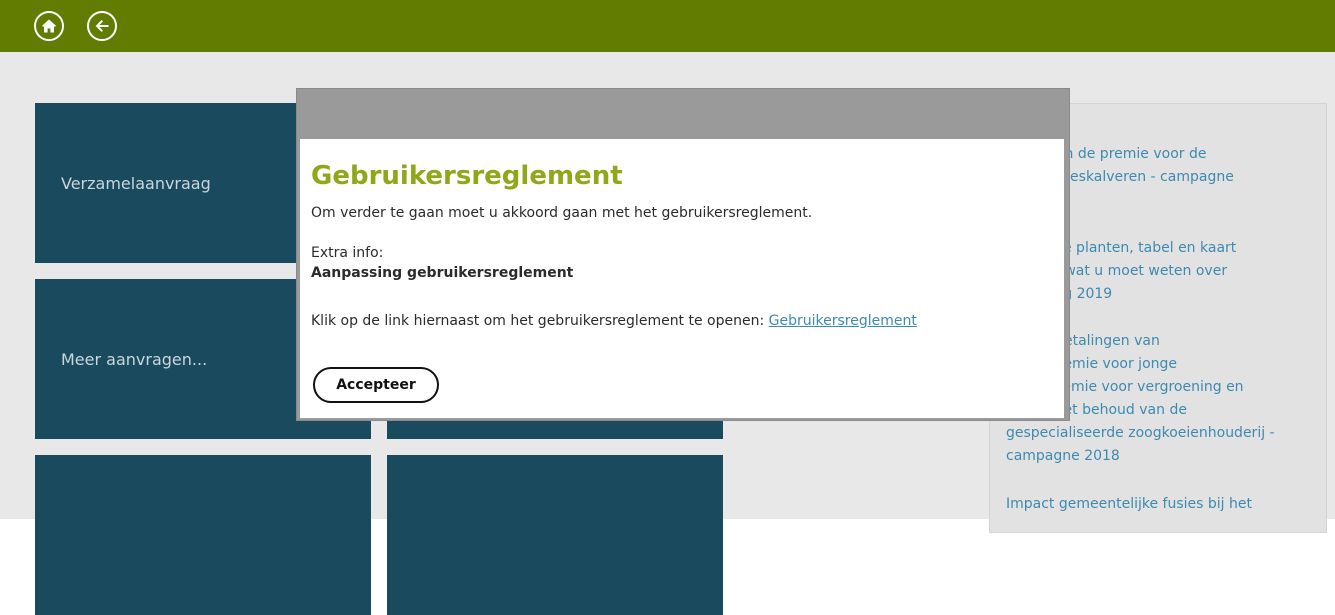 This screenshot has width=1335, height=615. Describe the element at coordinates (376, 385) in the screenshot. I see `accept-button: Accepteer` at that location.